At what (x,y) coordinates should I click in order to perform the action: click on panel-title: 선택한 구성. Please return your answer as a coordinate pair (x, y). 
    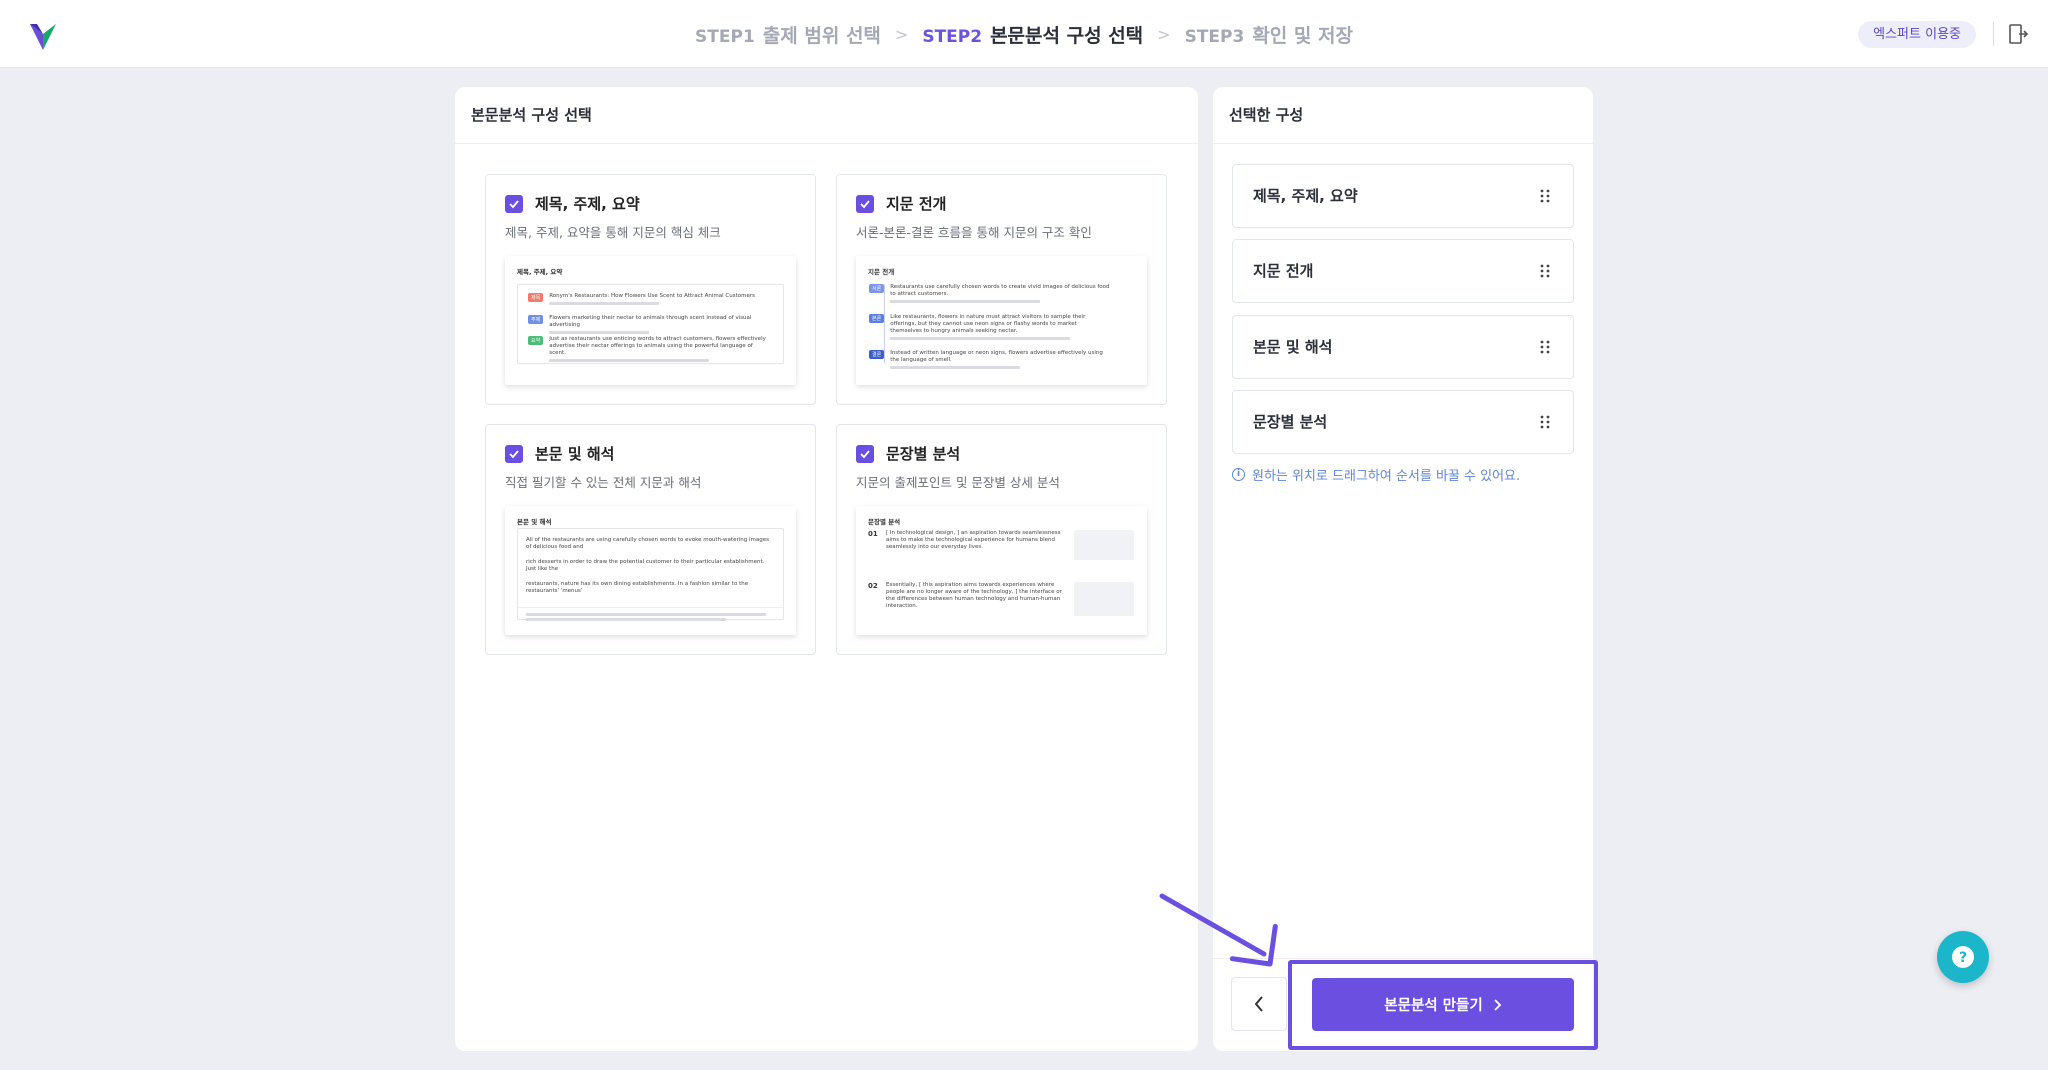
    Looking at the image, I should click on (1403, 115).